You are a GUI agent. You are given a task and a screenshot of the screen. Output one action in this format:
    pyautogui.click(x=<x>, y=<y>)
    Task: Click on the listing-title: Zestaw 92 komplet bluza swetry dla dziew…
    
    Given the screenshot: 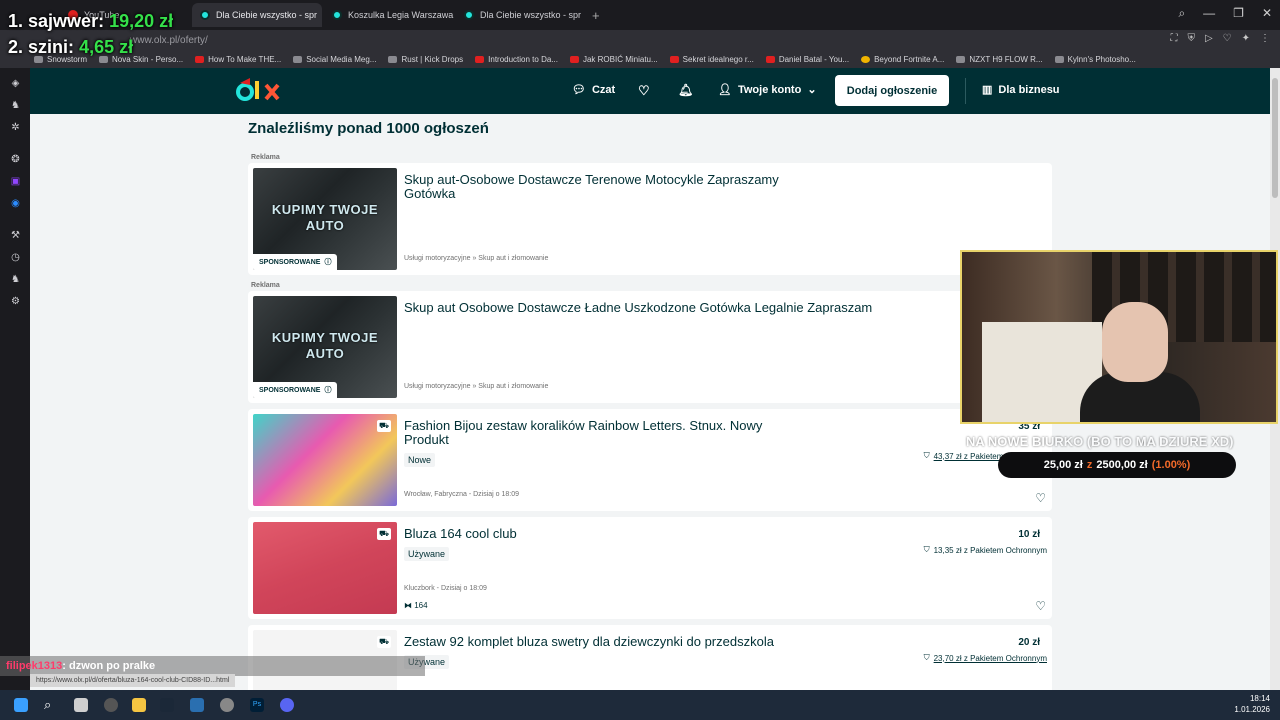 What is the action you would take?
    pyautogui.click(x=664, y=642)
    